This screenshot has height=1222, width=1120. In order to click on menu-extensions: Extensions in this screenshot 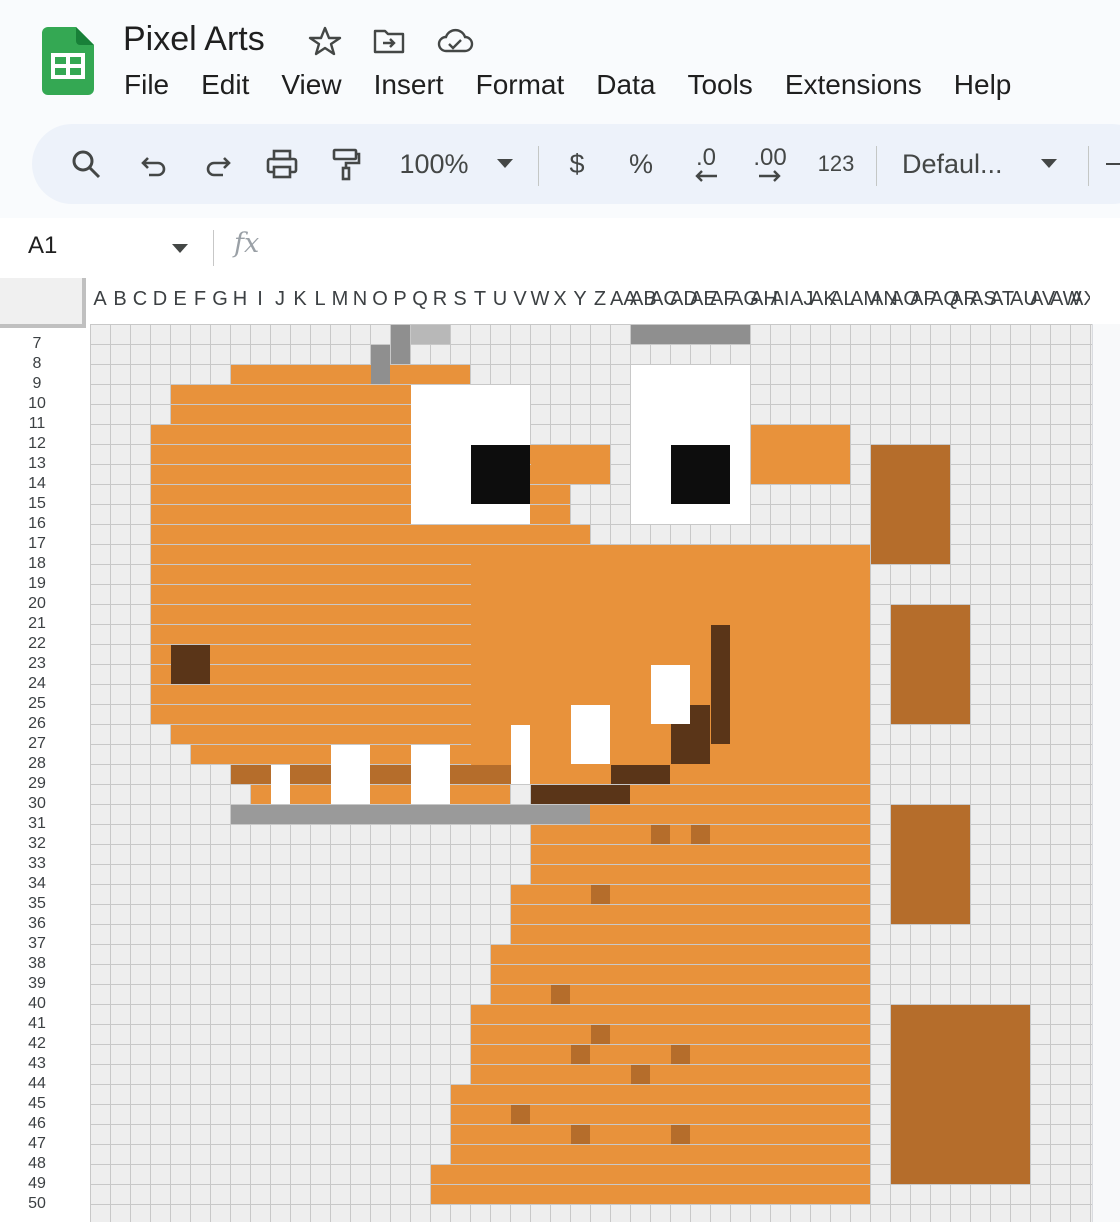, I will do `click(853, 86)`.